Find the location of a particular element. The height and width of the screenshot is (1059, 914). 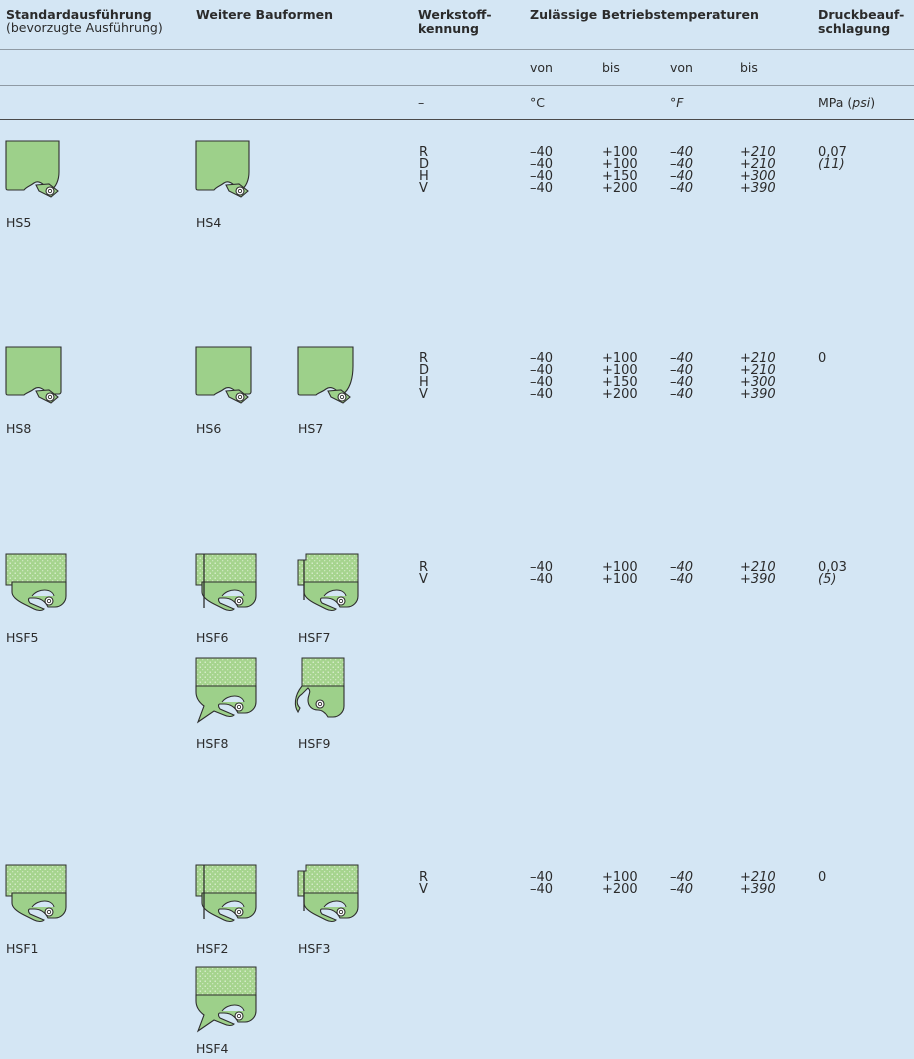

seal-drawing-hsf8 is located at coordinates (226, 690).